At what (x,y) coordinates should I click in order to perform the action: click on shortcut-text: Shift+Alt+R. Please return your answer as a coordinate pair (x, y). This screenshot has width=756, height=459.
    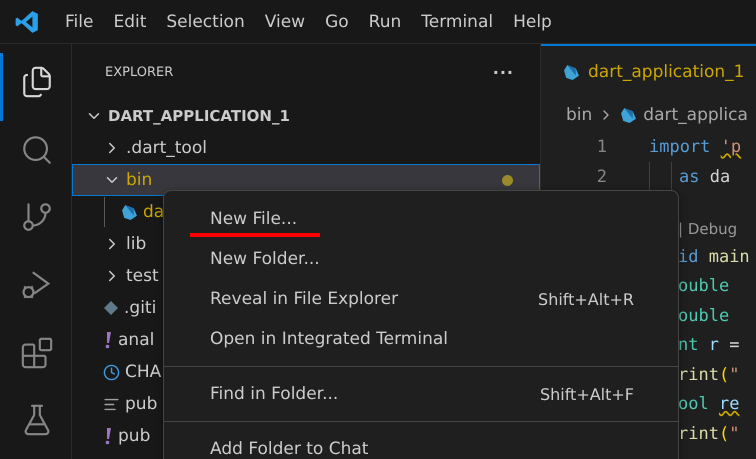
    Looking at the image, I should click on (586, 299).